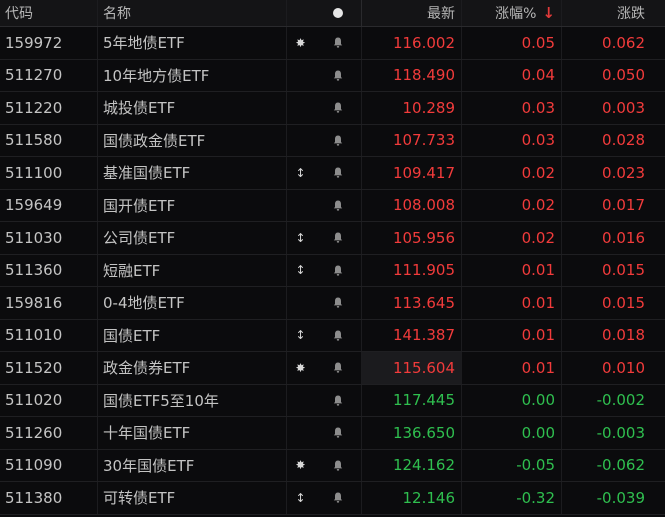 This screenshot has height=517, width=665. I want to click on change-value: -0.002, so click(620, 400).